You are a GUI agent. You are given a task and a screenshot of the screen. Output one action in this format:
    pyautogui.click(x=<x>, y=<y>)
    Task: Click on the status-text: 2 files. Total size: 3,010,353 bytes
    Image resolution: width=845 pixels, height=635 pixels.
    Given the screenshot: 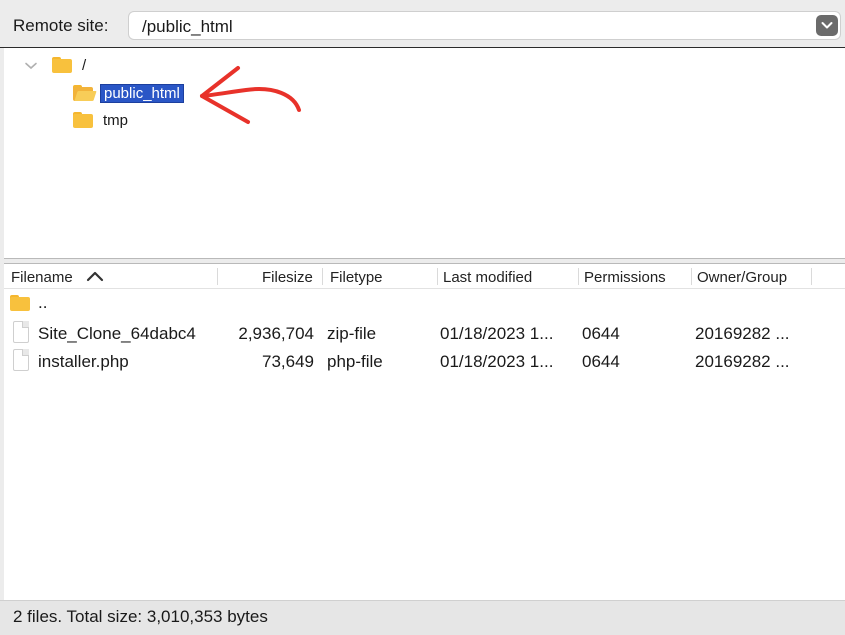 What is the action you would take?
    pyautogui.click(x=140, y=616)
    